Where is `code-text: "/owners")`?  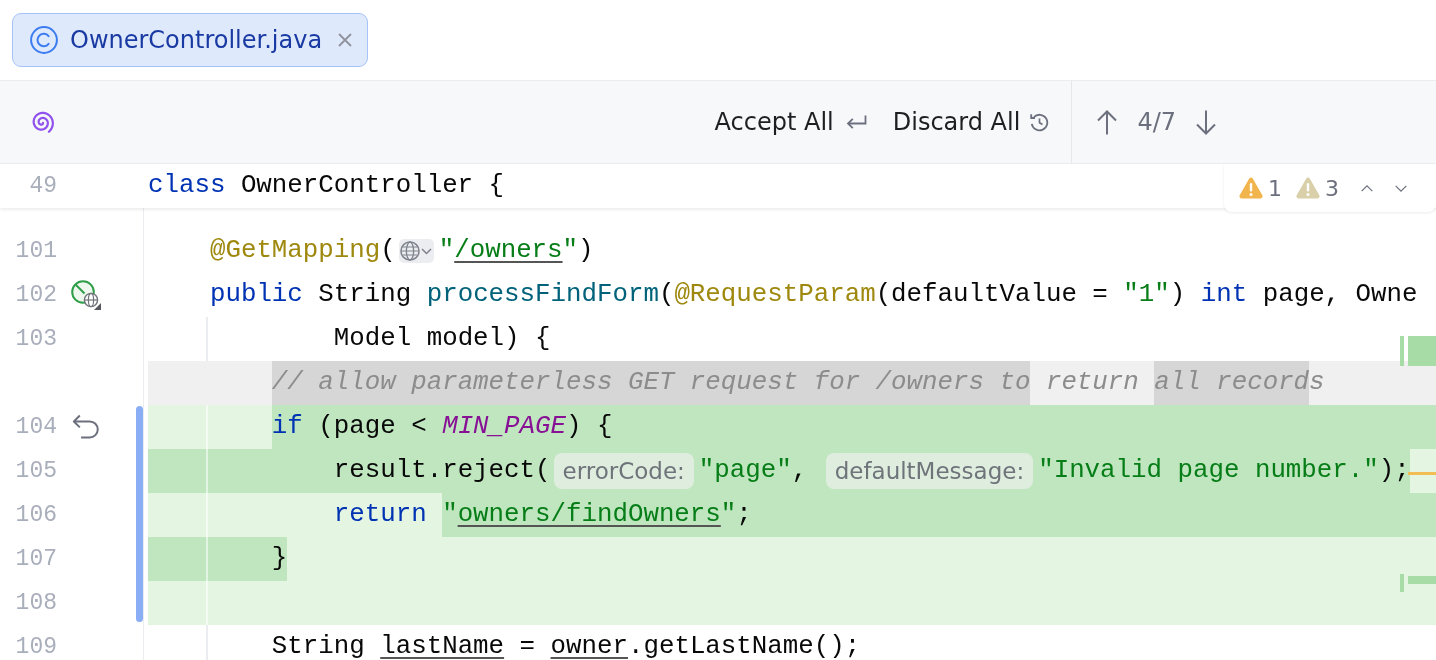 code-text: "/owners") is located at coordinates (516, 251).